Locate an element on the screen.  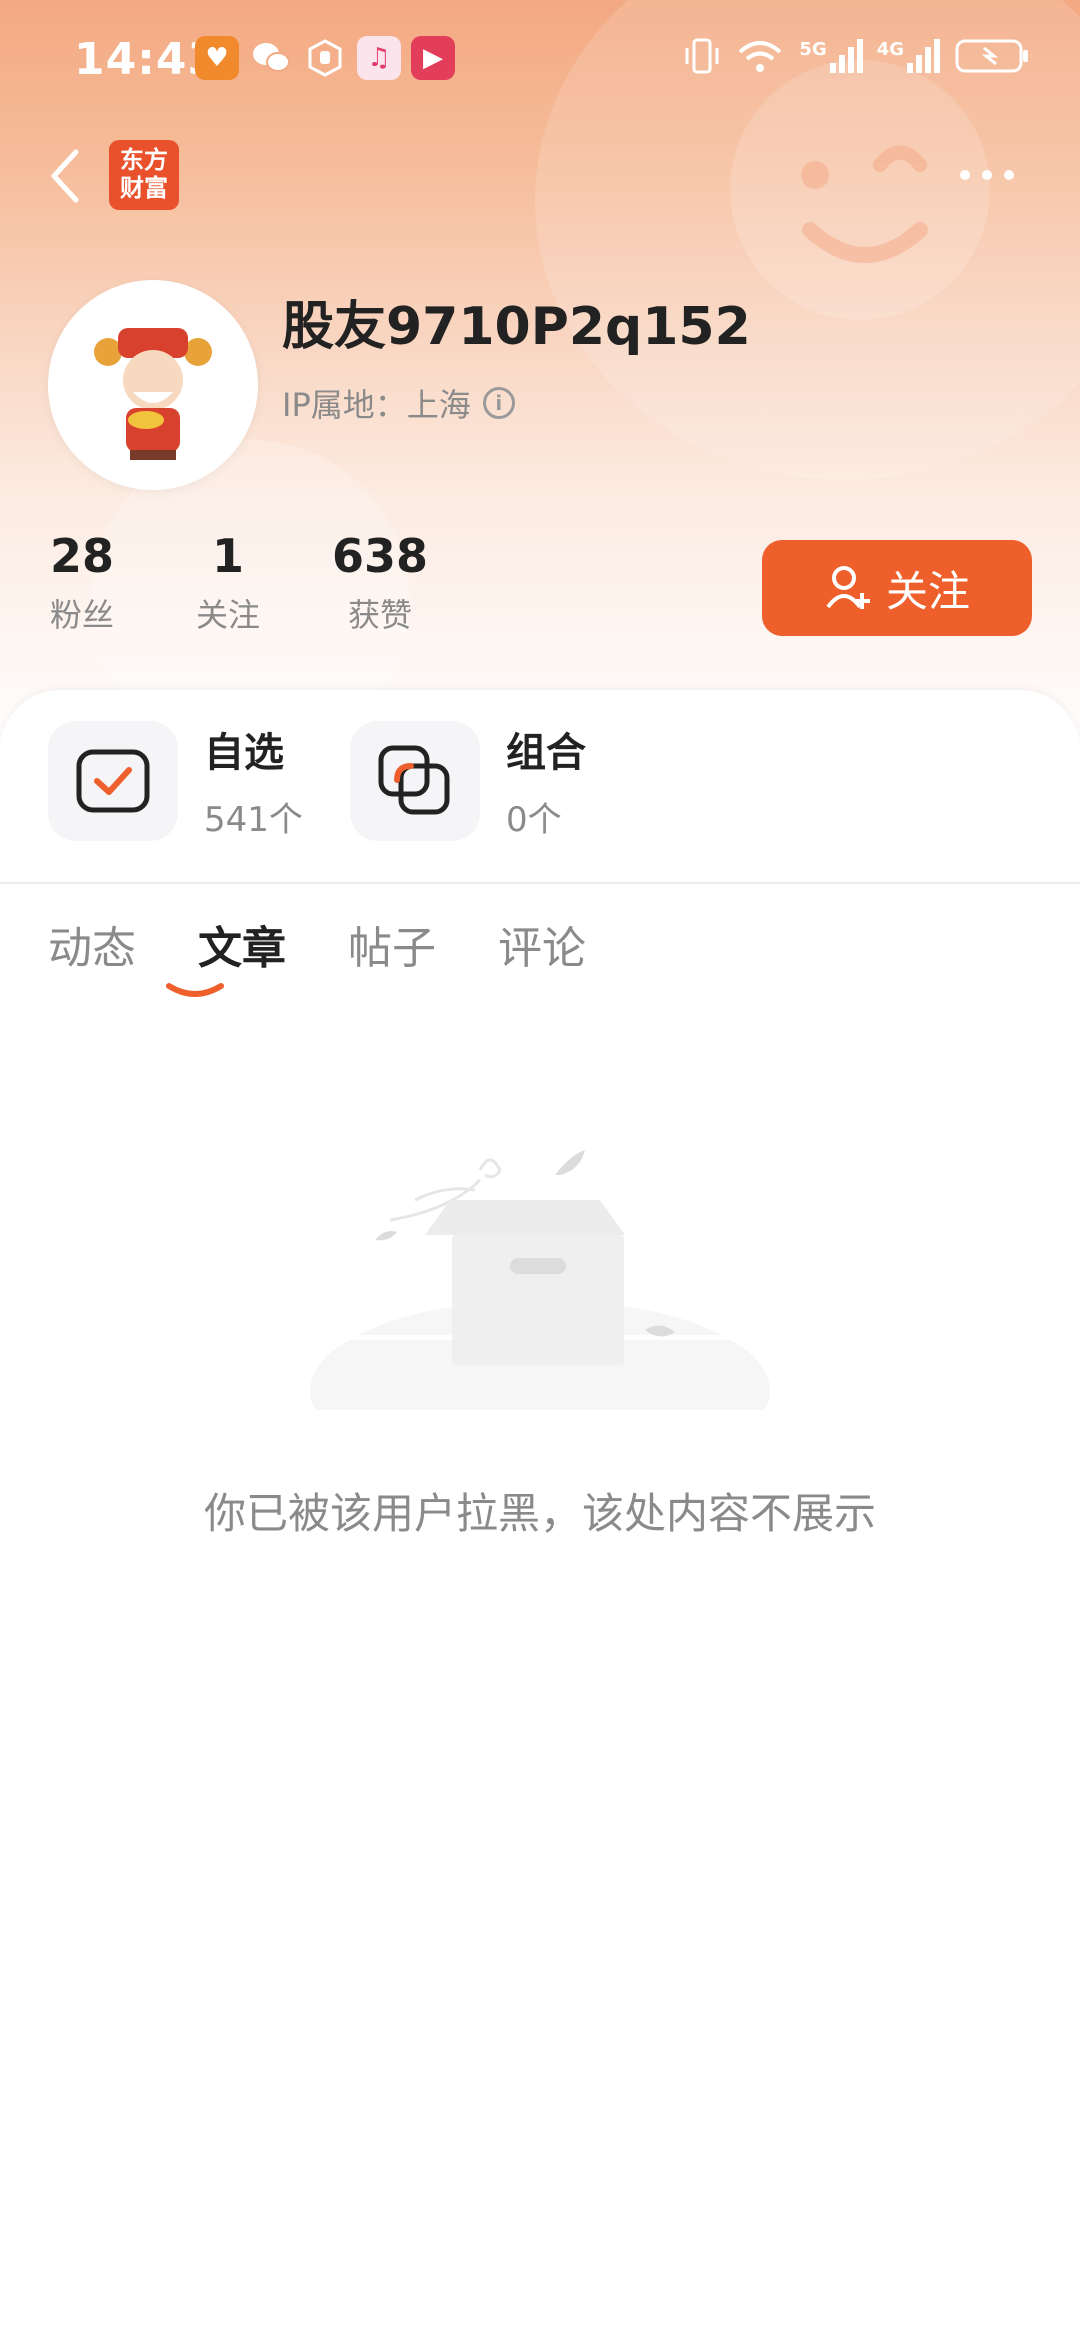
ip-location-text: IP属地：上海 is located at coordinates (376, 405).